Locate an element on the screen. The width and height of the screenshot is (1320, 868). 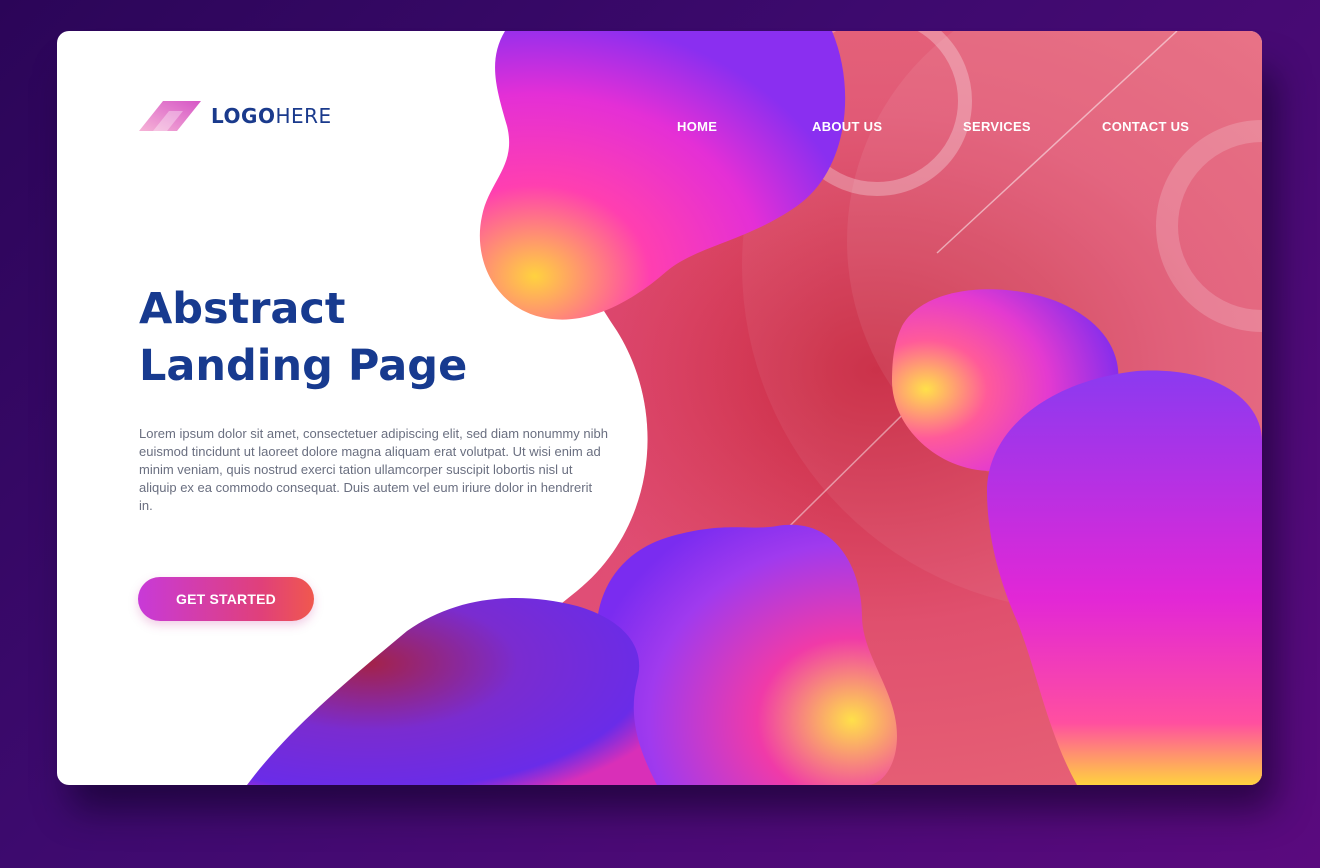
hero-title-line-1: Abstract is located at coordinates (242, 309).